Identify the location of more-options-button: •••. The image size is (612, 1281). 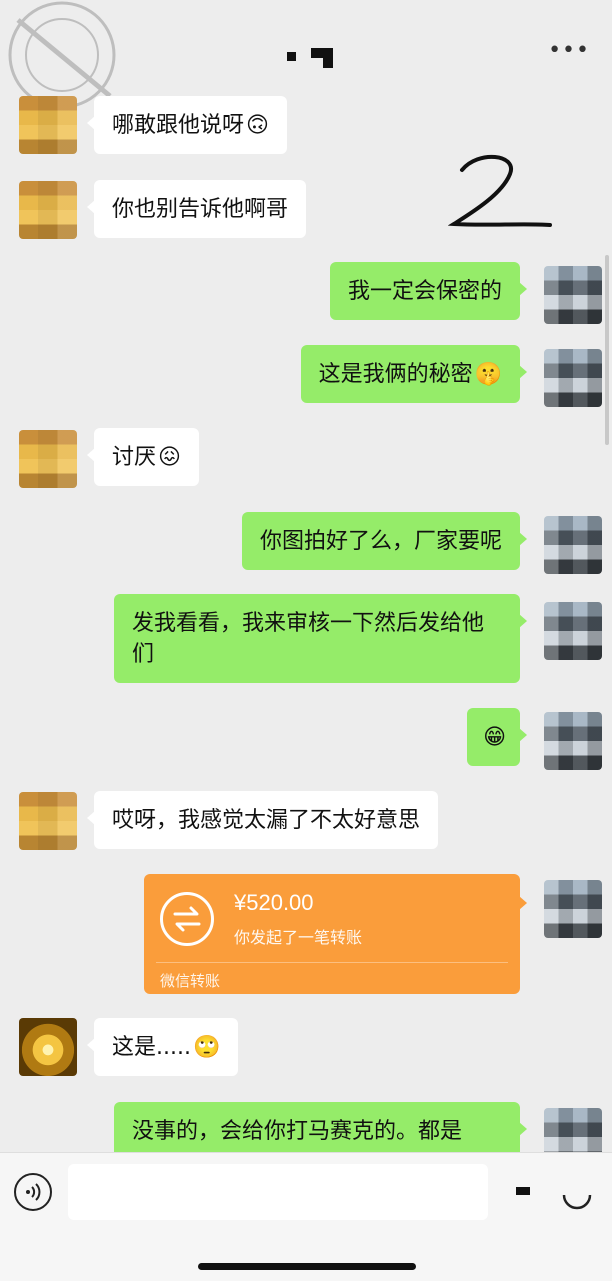
(569, 50).